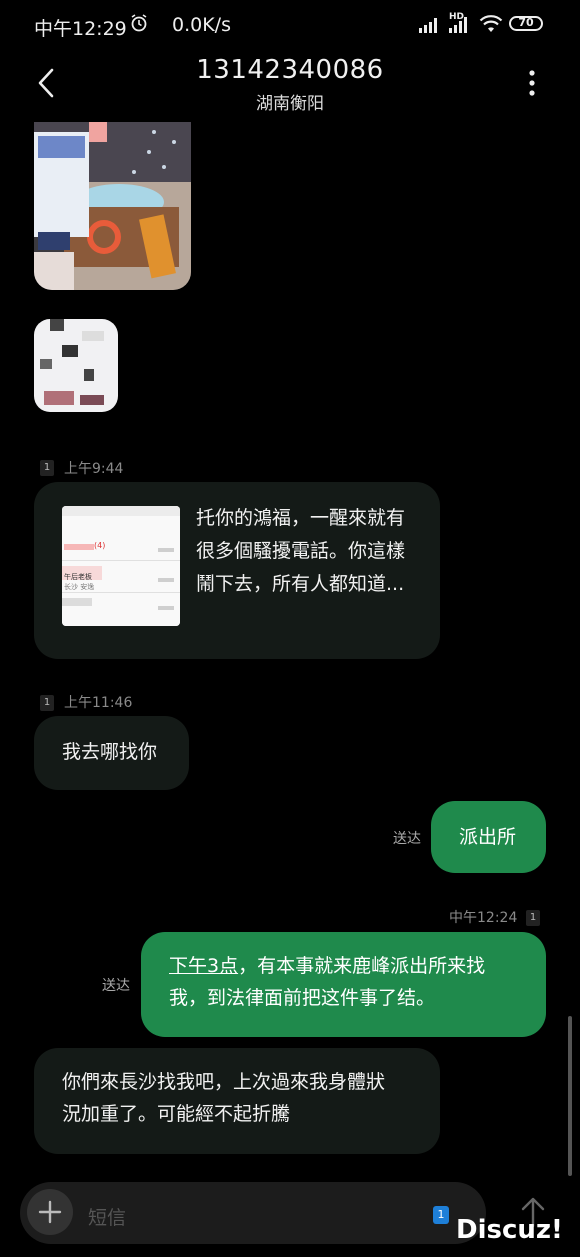 This screenshot has height=1257, width=580. Describe the element at coordinates (78, 577) in the screenshot. I see `preview-text-b: 午后老板` at that location.